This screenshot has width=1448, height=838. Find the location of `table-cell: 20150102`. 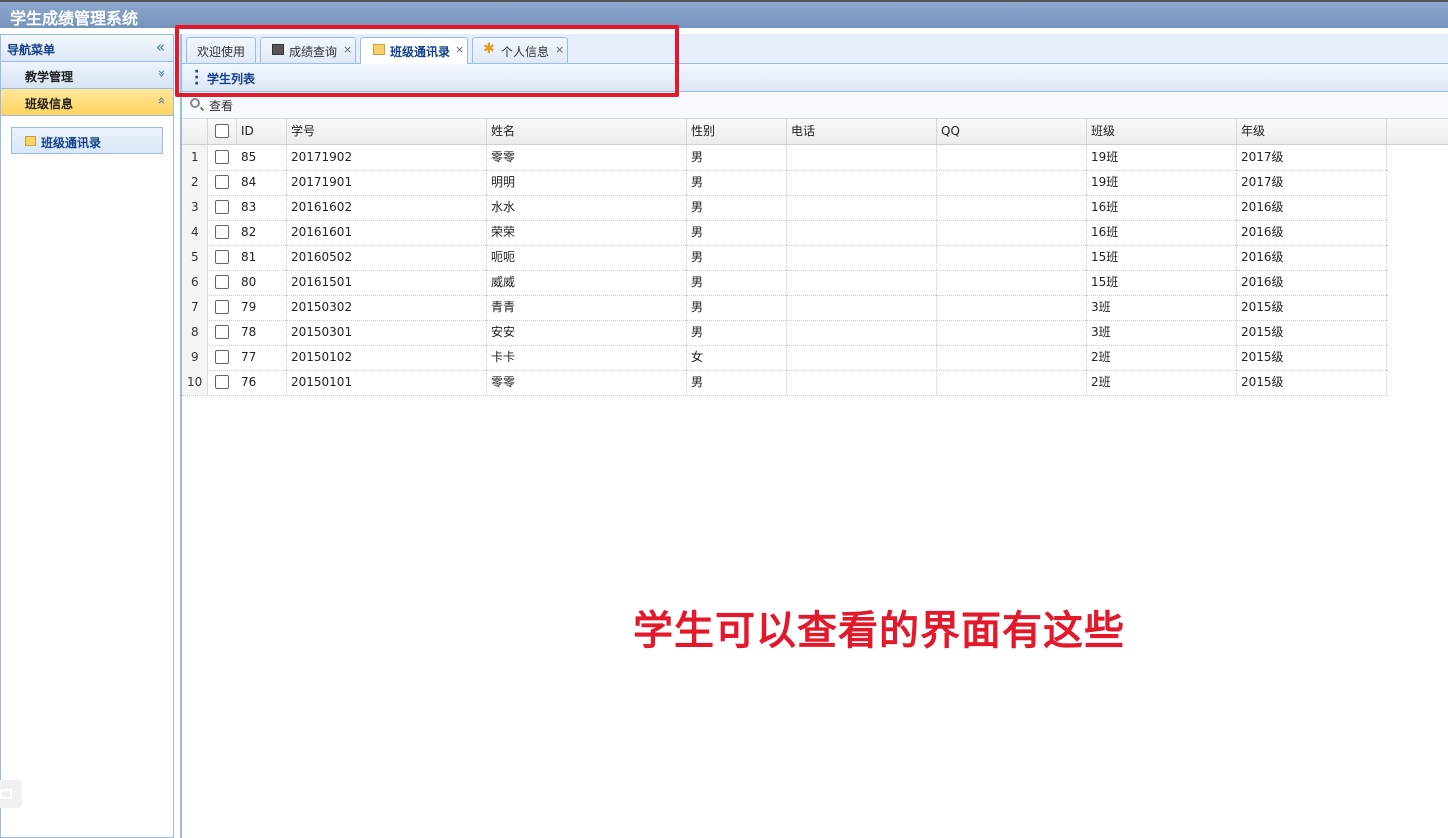

table-cell: 20150102 is located at coordinates (387, 357).